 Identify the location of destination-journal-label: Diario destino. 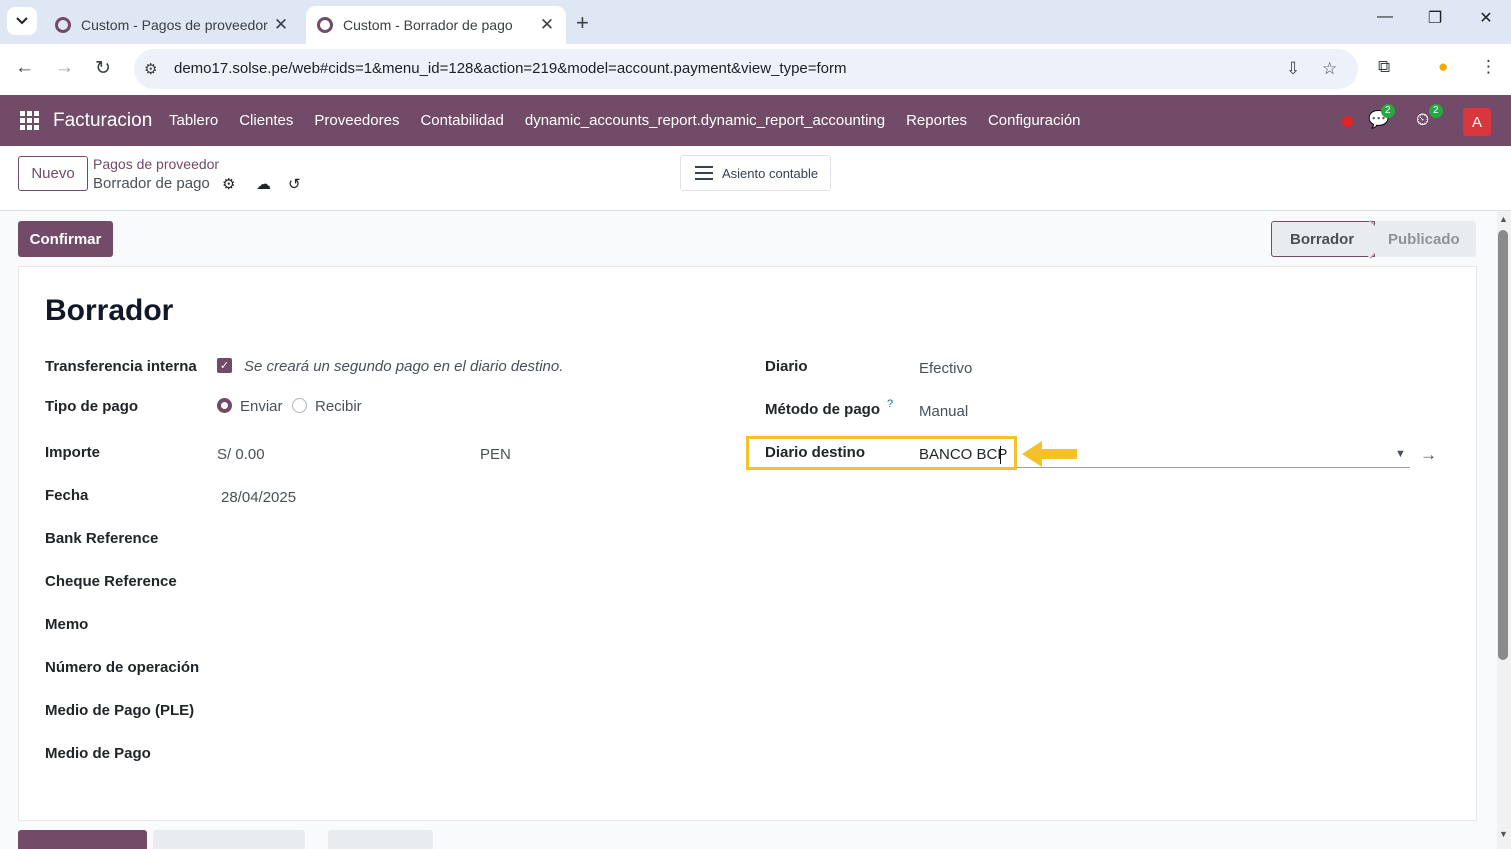
(815, 452).